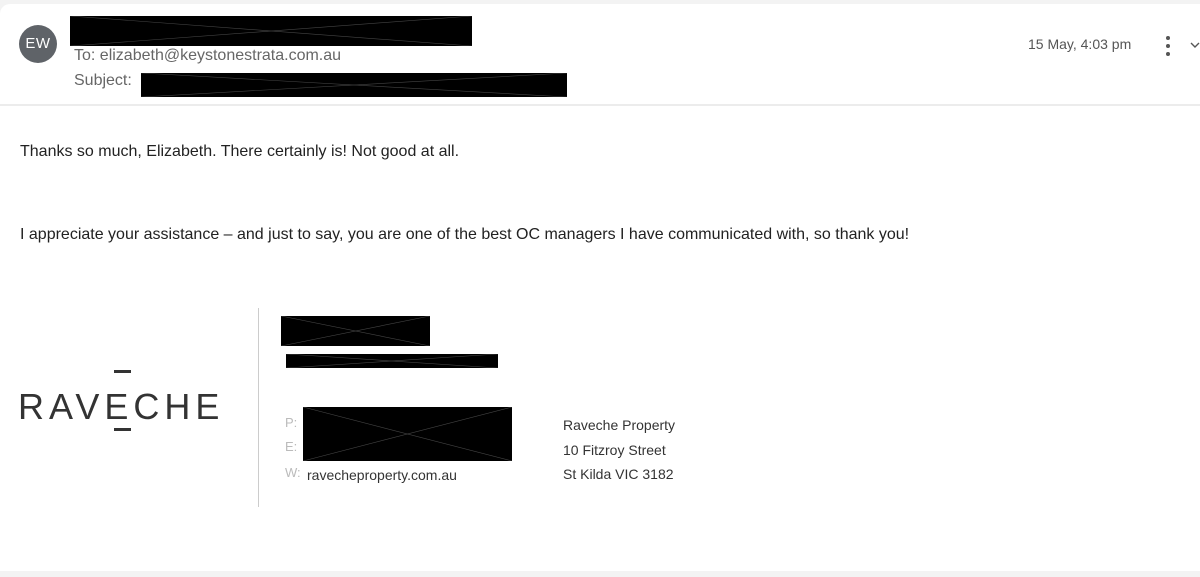  I want to click on redacted-subject, so click(354, 85).